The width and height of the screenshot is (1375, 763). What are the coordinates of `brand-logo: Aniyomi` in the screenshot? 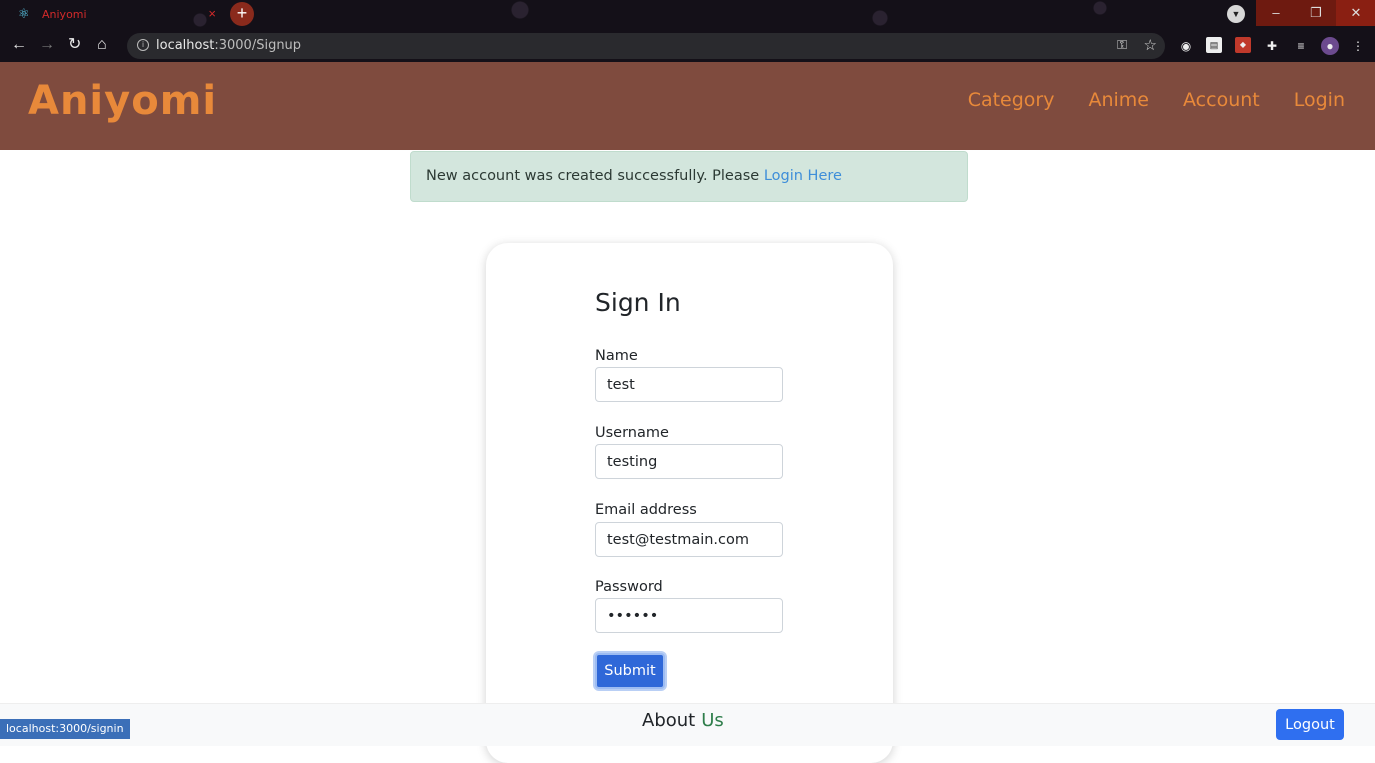 It's located at (122, 101).